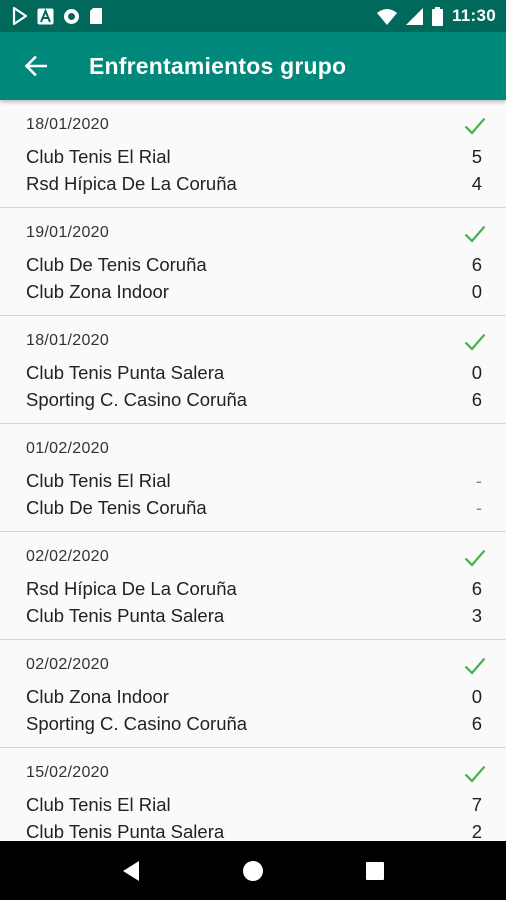 The width and height of the screenshot is (506, 900). Describe the element at coordinates (45, 15) in the screenshot. I see `a-icon` at that location.